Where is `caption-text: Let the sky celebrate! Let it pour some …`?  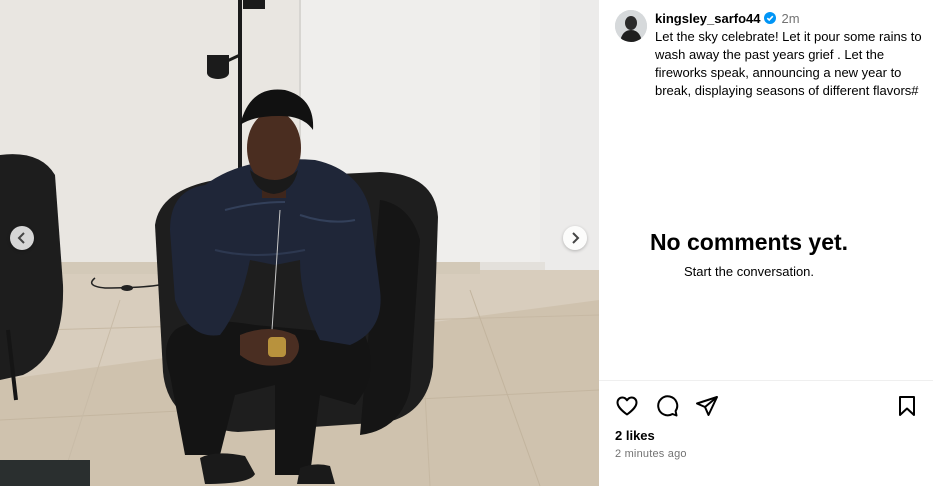
caption-text: Let the sky celebrate! Let it pour some … is located at coordinates (788, 63).